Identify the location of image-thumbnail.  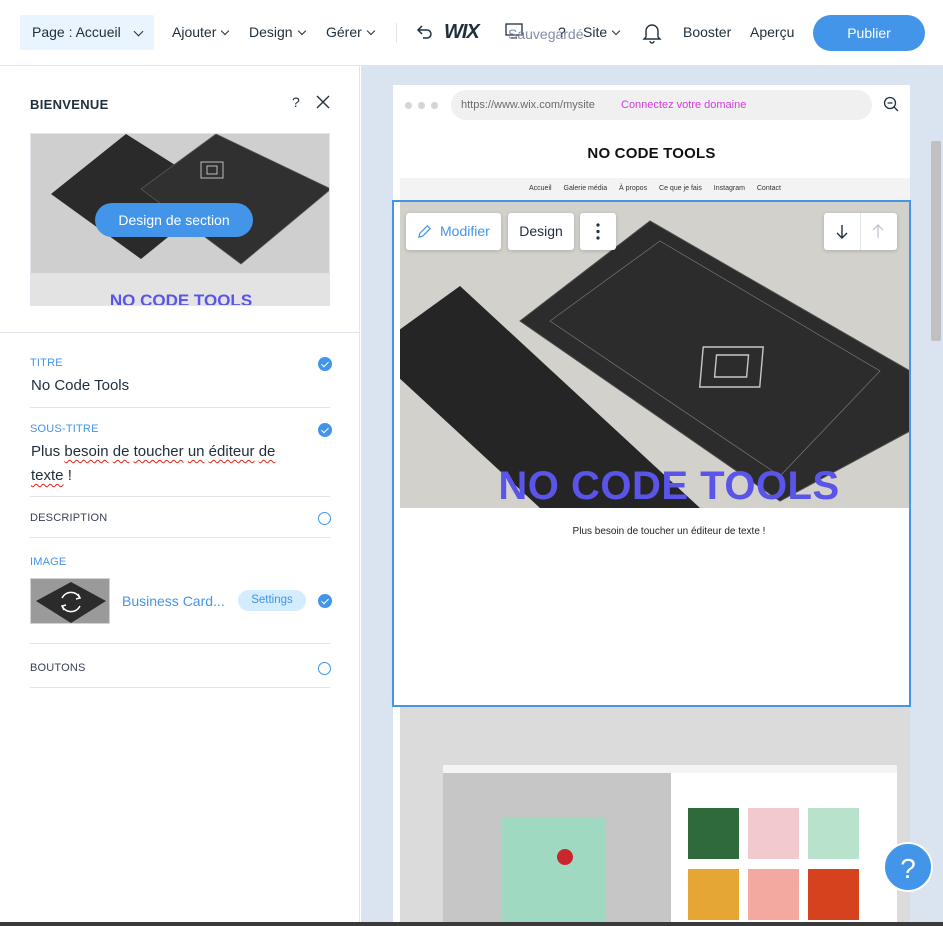
(70, 601).